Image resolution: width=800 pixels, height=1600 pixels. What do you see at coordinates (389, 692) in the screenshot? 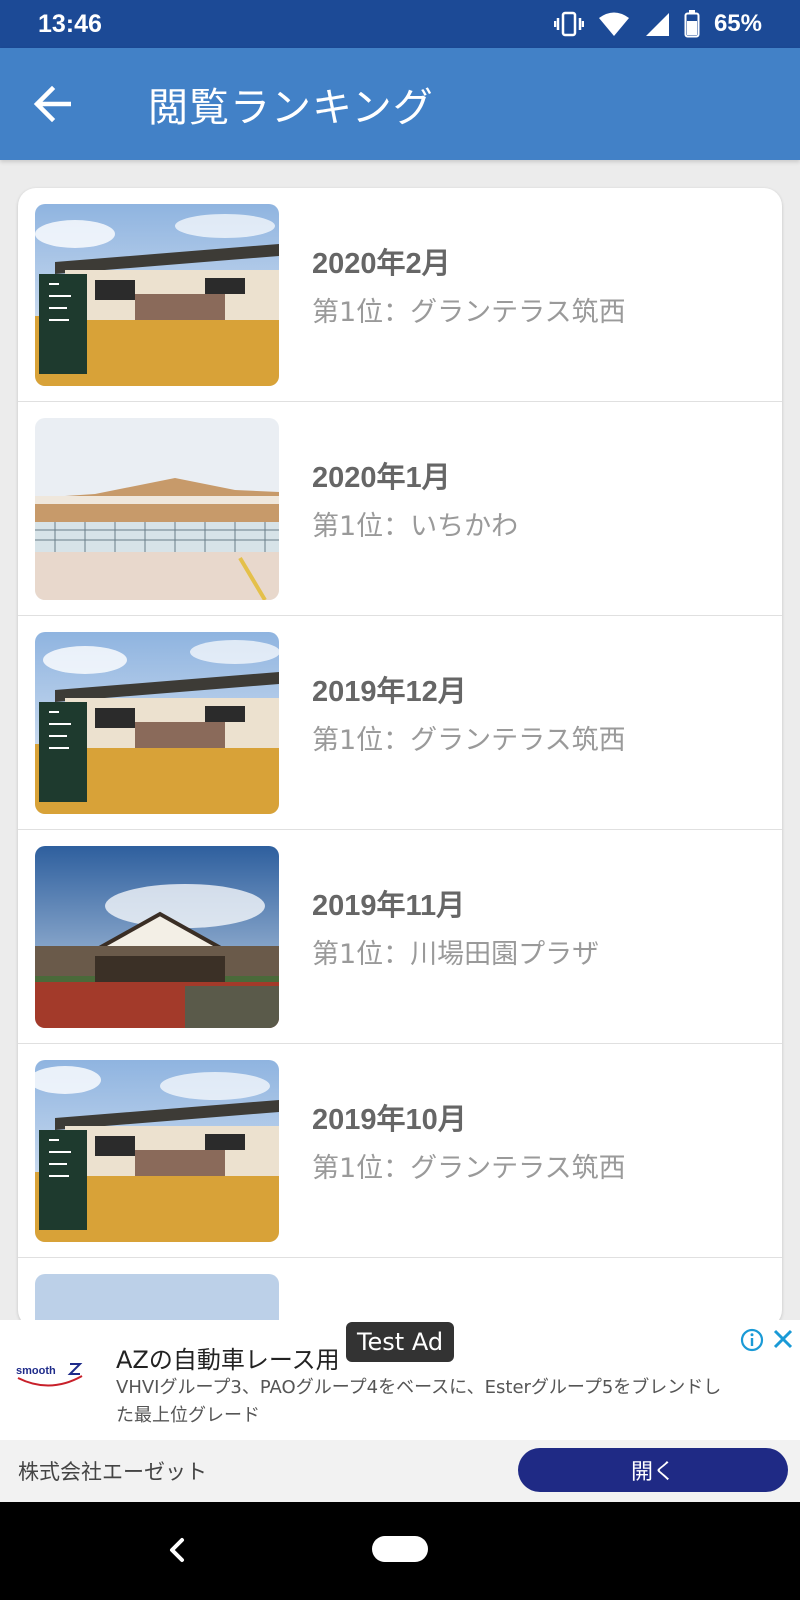
I see `ranking-month: 2019年12月` at bounding box center [389, 692].